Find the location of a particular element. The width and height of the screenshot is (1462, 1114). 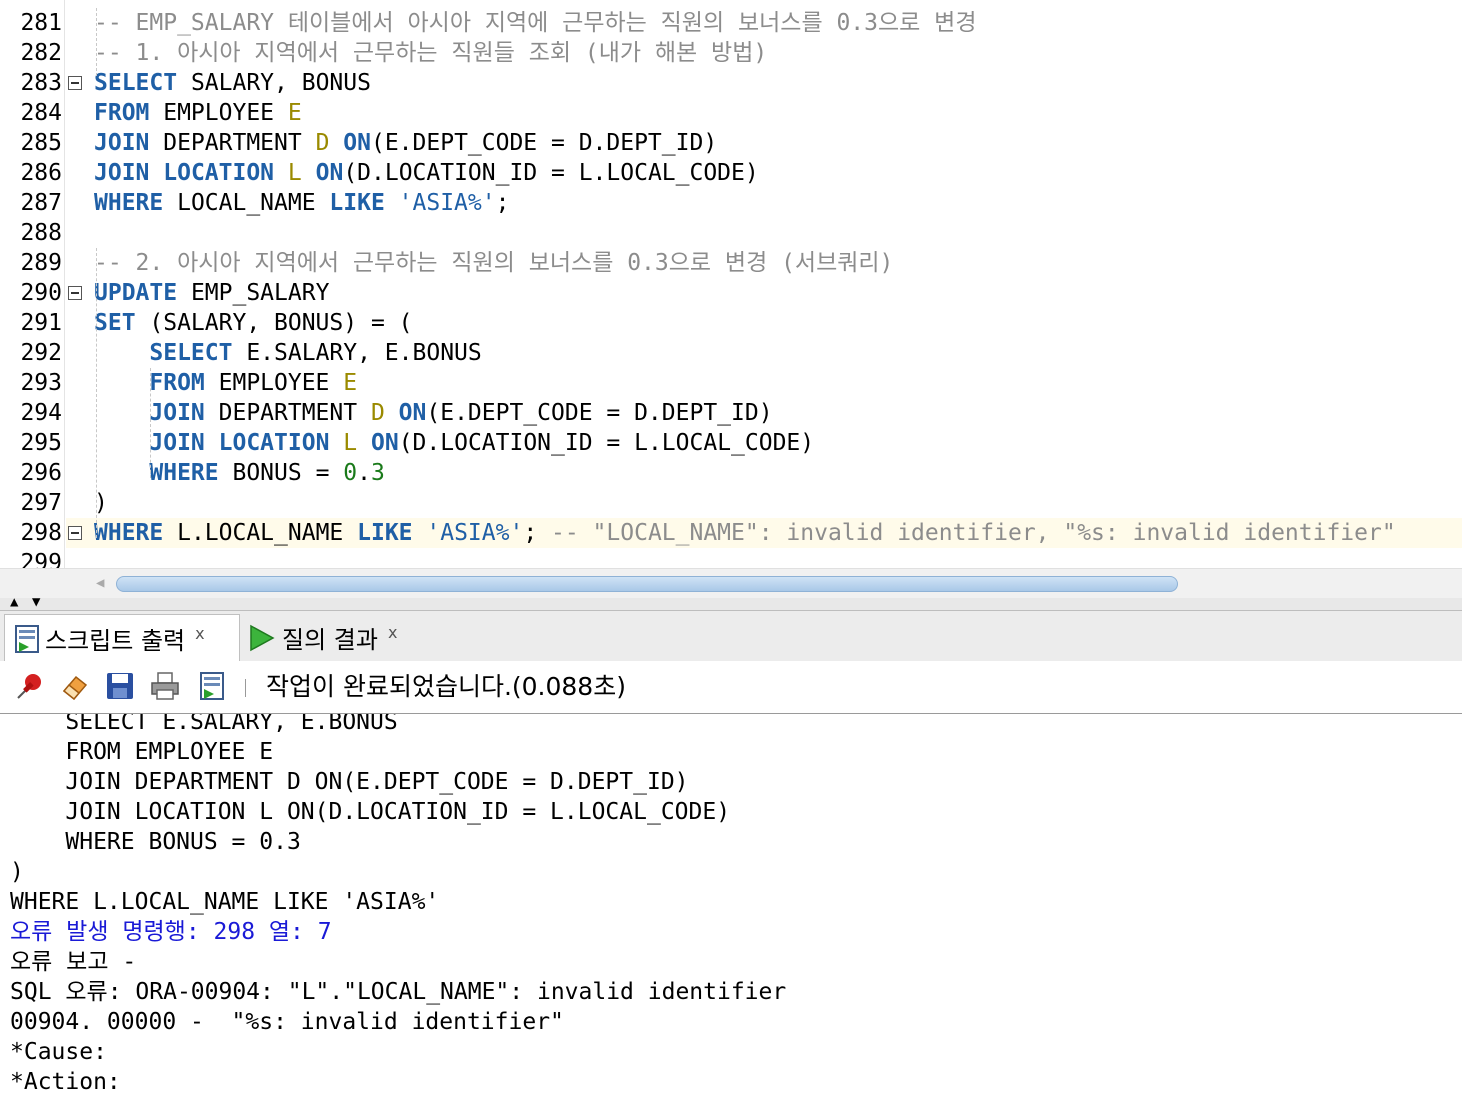

line-number: 296 is located at coordinates (41, 473).